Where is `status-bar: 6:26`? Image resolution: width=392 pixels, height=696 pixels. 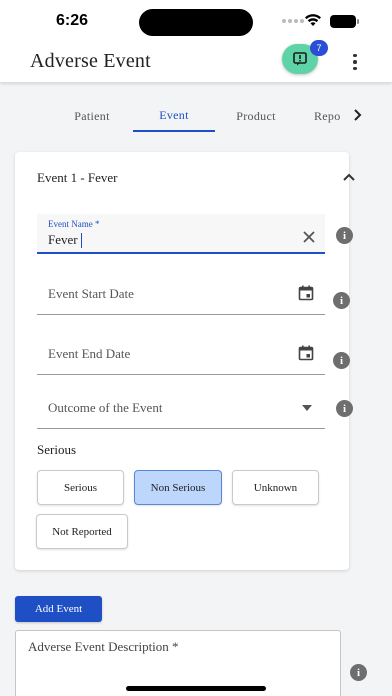
status-bar: 6:26 is located at coordinates (196, 22).